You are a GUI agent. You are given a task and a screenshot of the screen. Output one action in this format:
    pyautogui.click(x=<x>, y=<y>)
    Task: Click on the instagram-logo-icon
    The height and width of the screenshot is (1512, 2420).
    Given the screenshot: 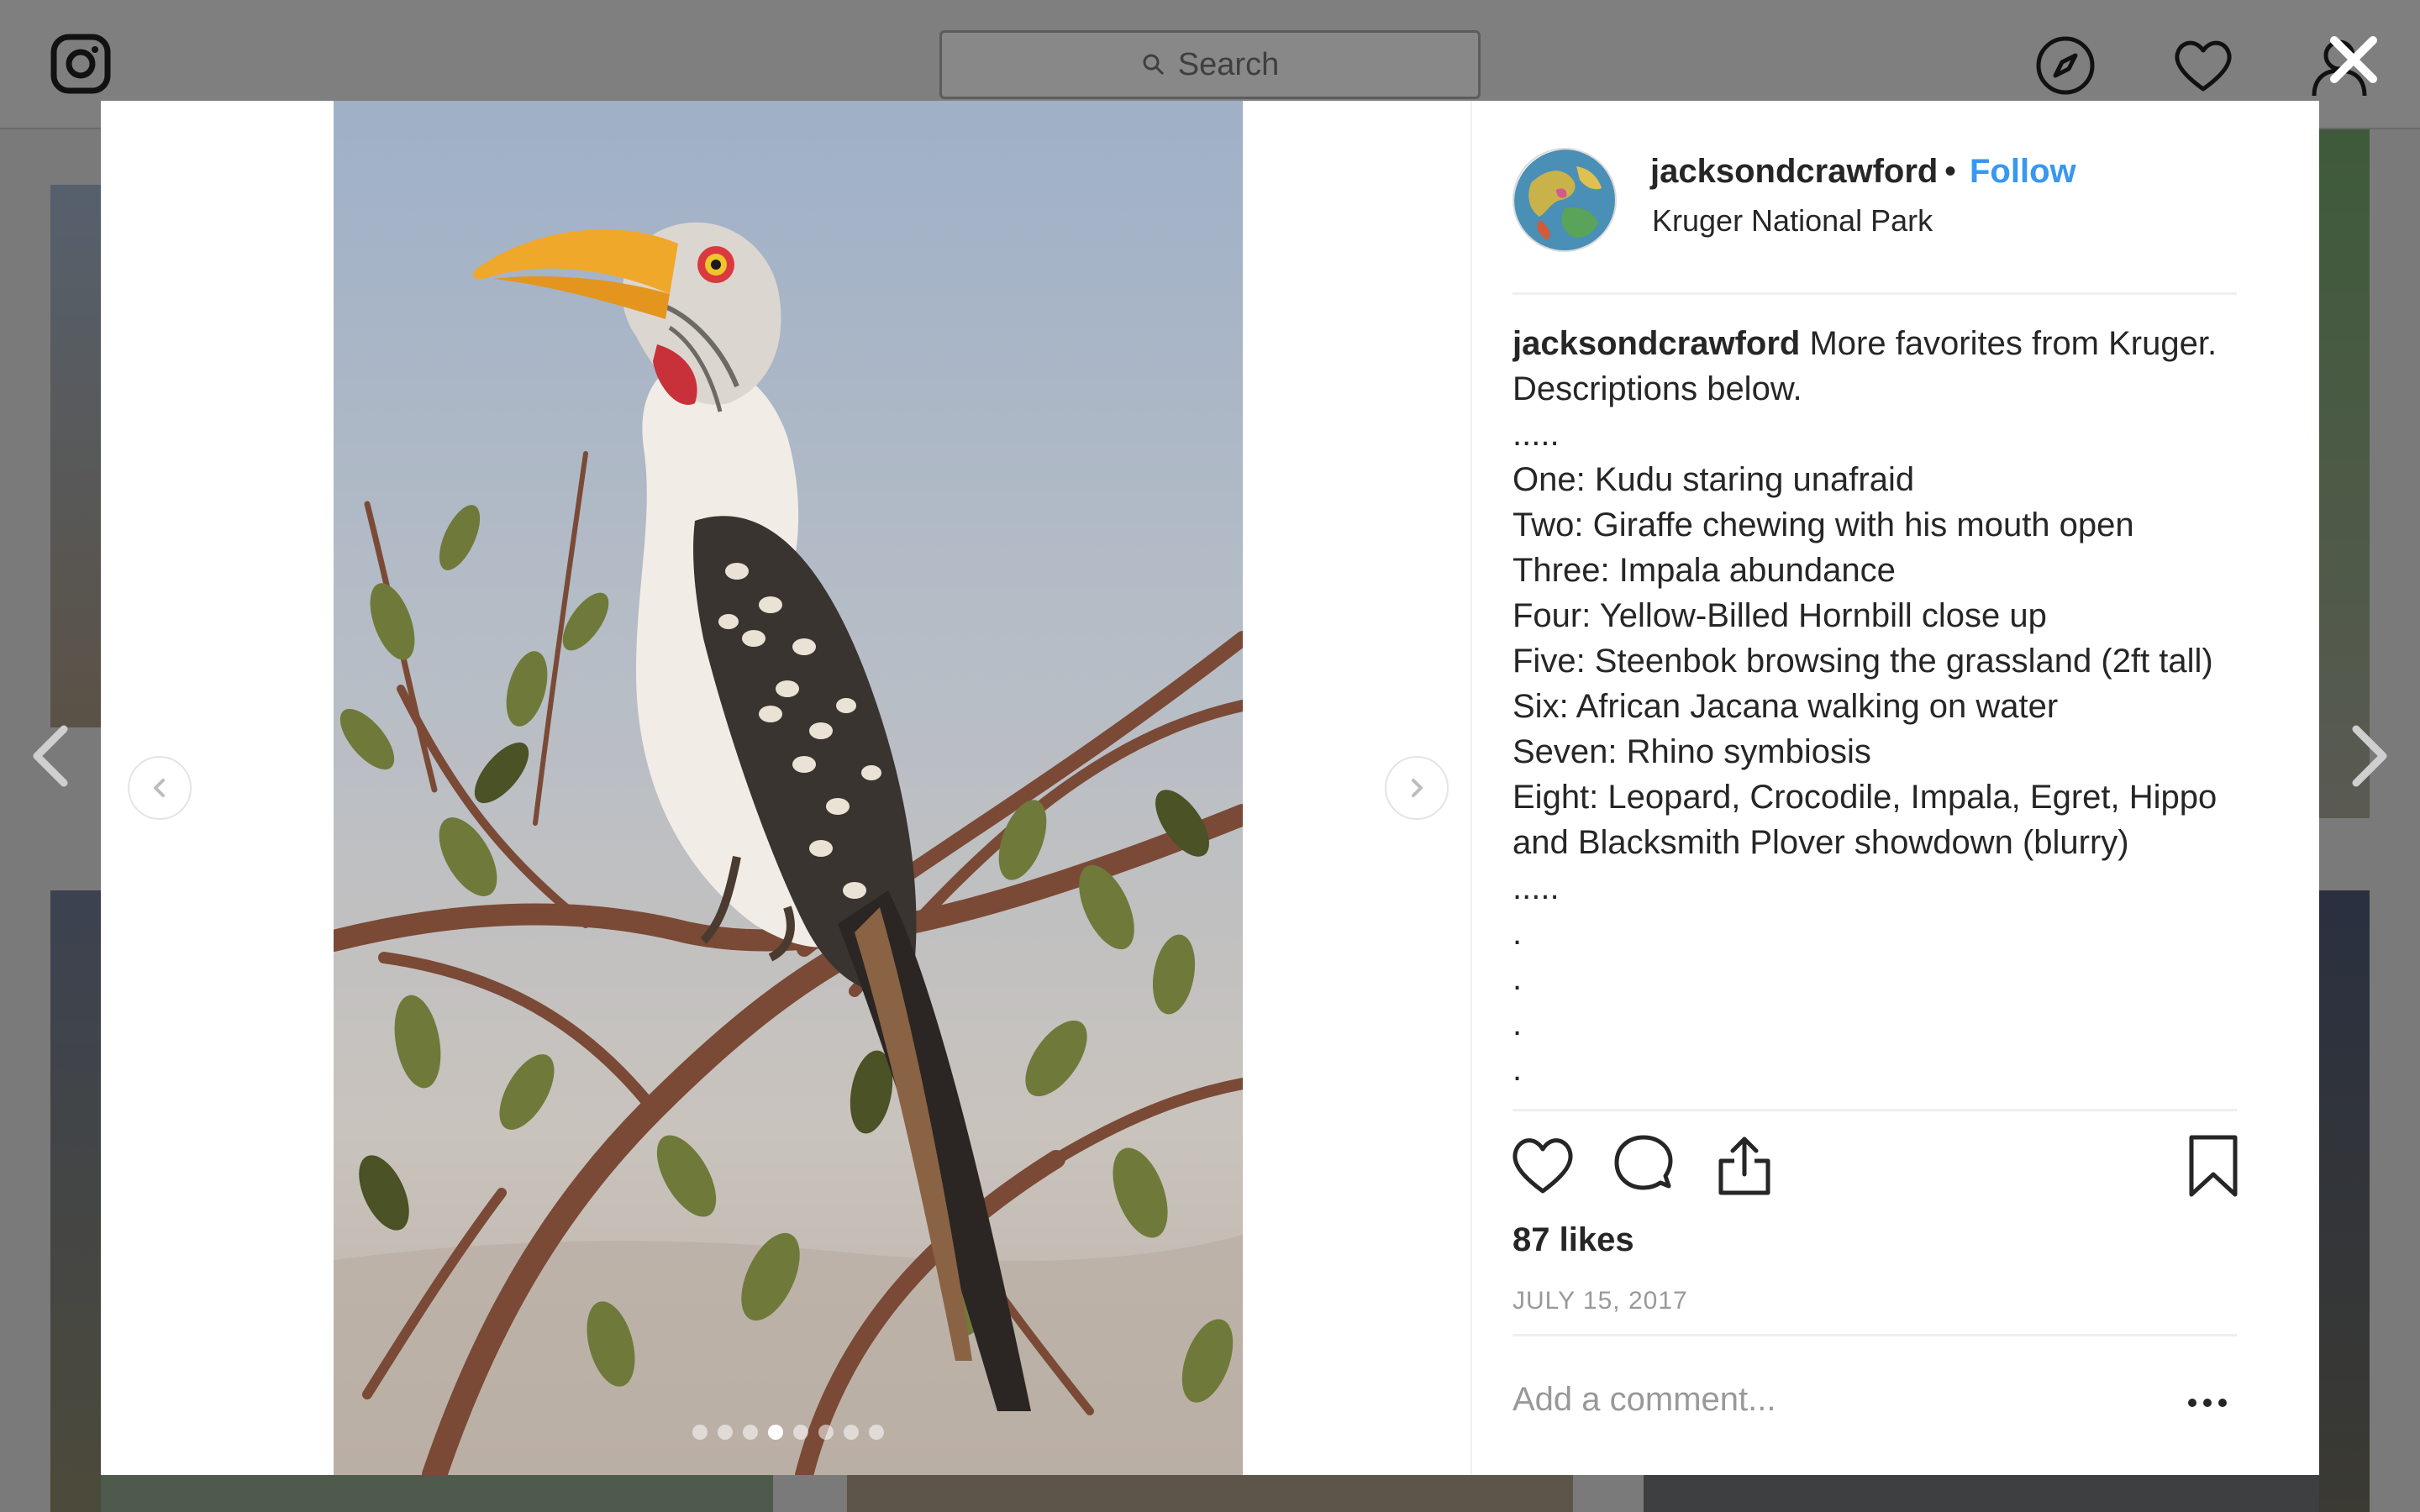 What is the action you would take?
    pyautogui.click(x=80, y=64)
    